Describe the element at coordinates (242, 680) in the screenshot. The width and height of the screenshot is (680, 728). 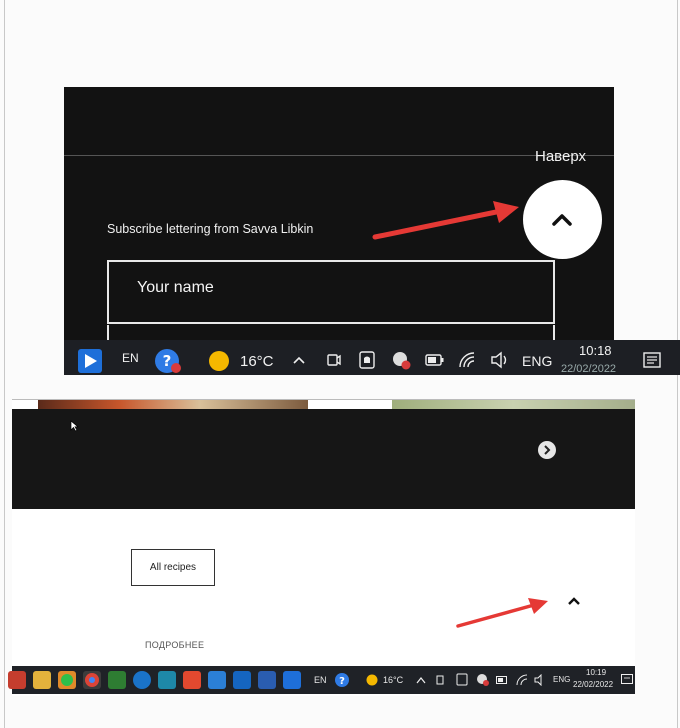
I see `mail-app-icon` at that location.